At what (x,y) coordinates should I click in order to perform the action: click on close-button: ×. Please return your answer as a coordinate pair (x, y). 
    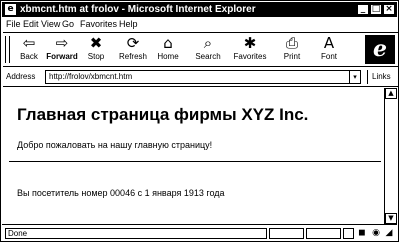
    Looking at the image, I should click on (389, 9).